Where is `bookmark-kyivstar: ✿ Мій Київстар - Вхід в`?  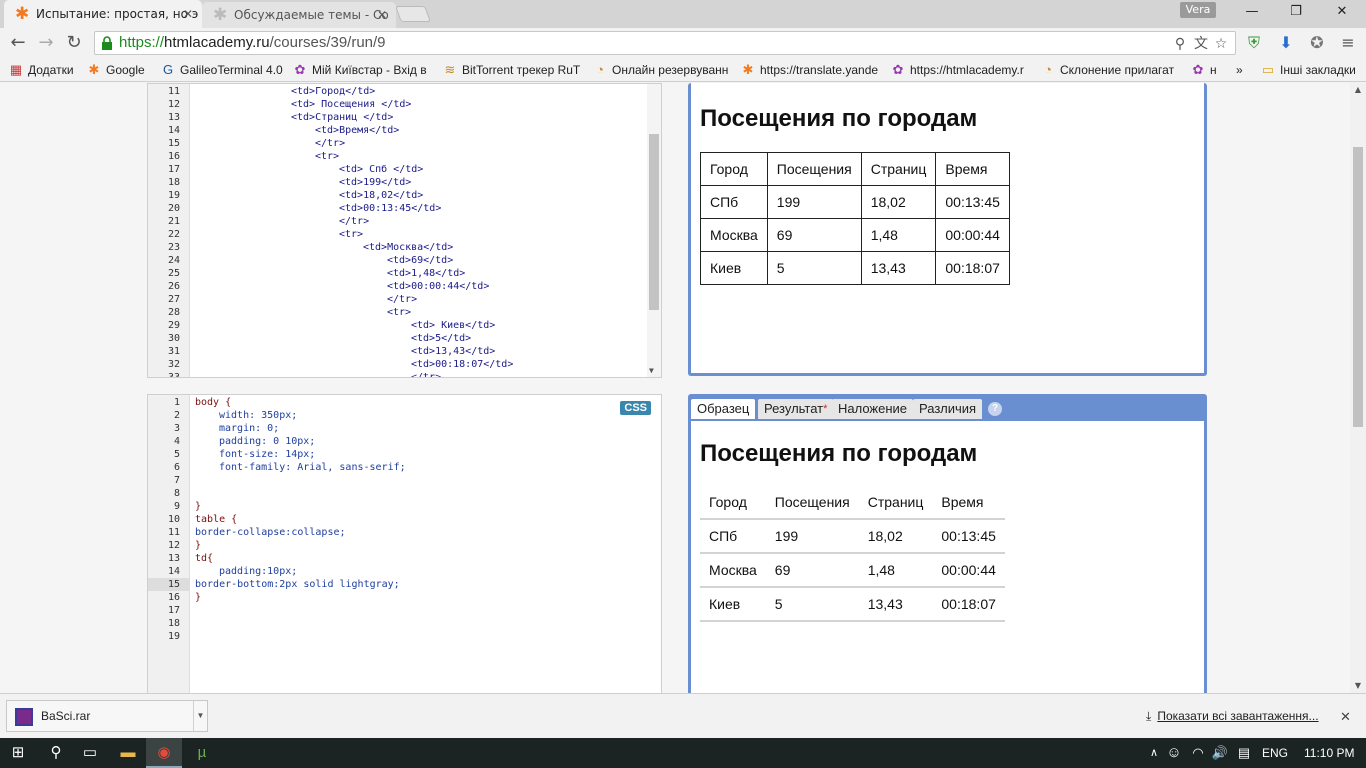 bookmark-kyivstar: ✿ Мій Київстар - Вхід в is located at coordinates (362, 70).